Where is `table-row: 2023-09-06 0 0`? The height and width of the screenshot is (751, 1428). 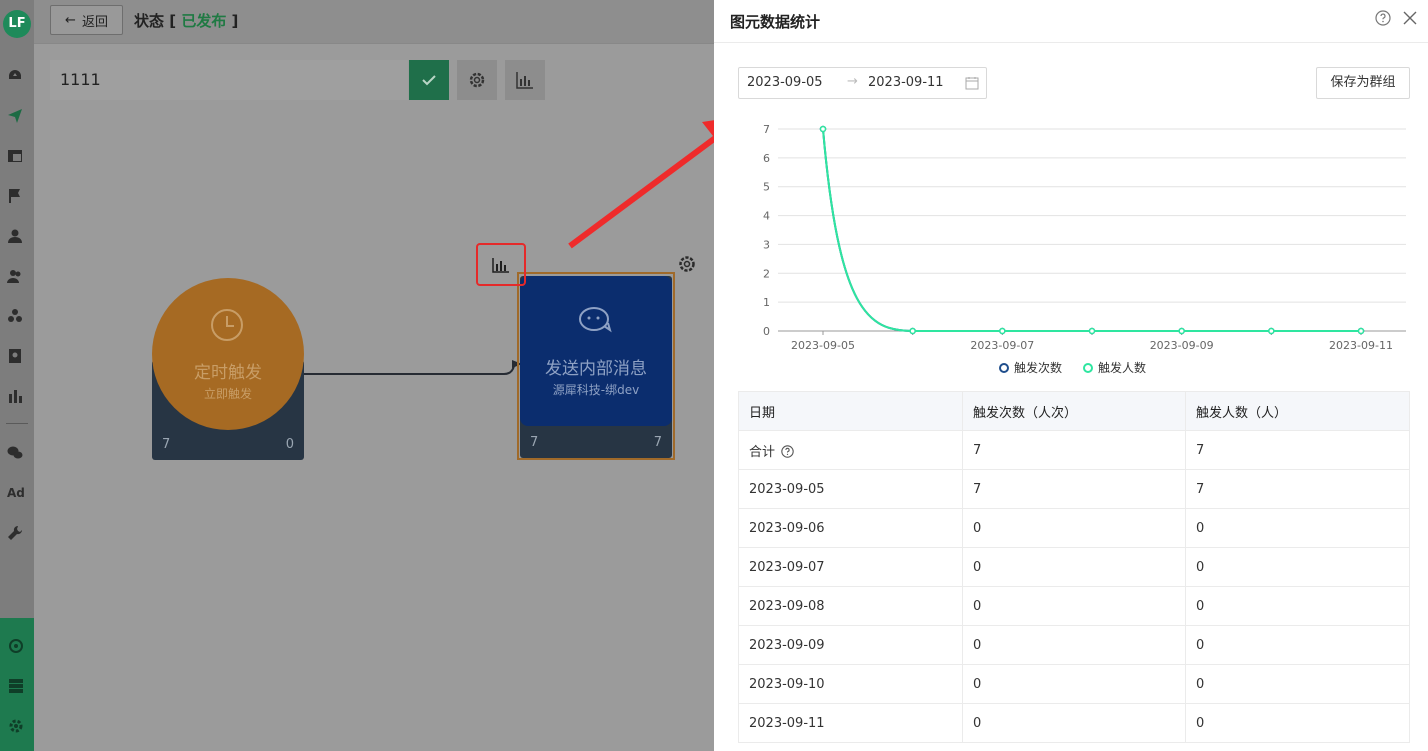
table-row: 2023-09-06 0 0 is located at coordinates (1074, 528).